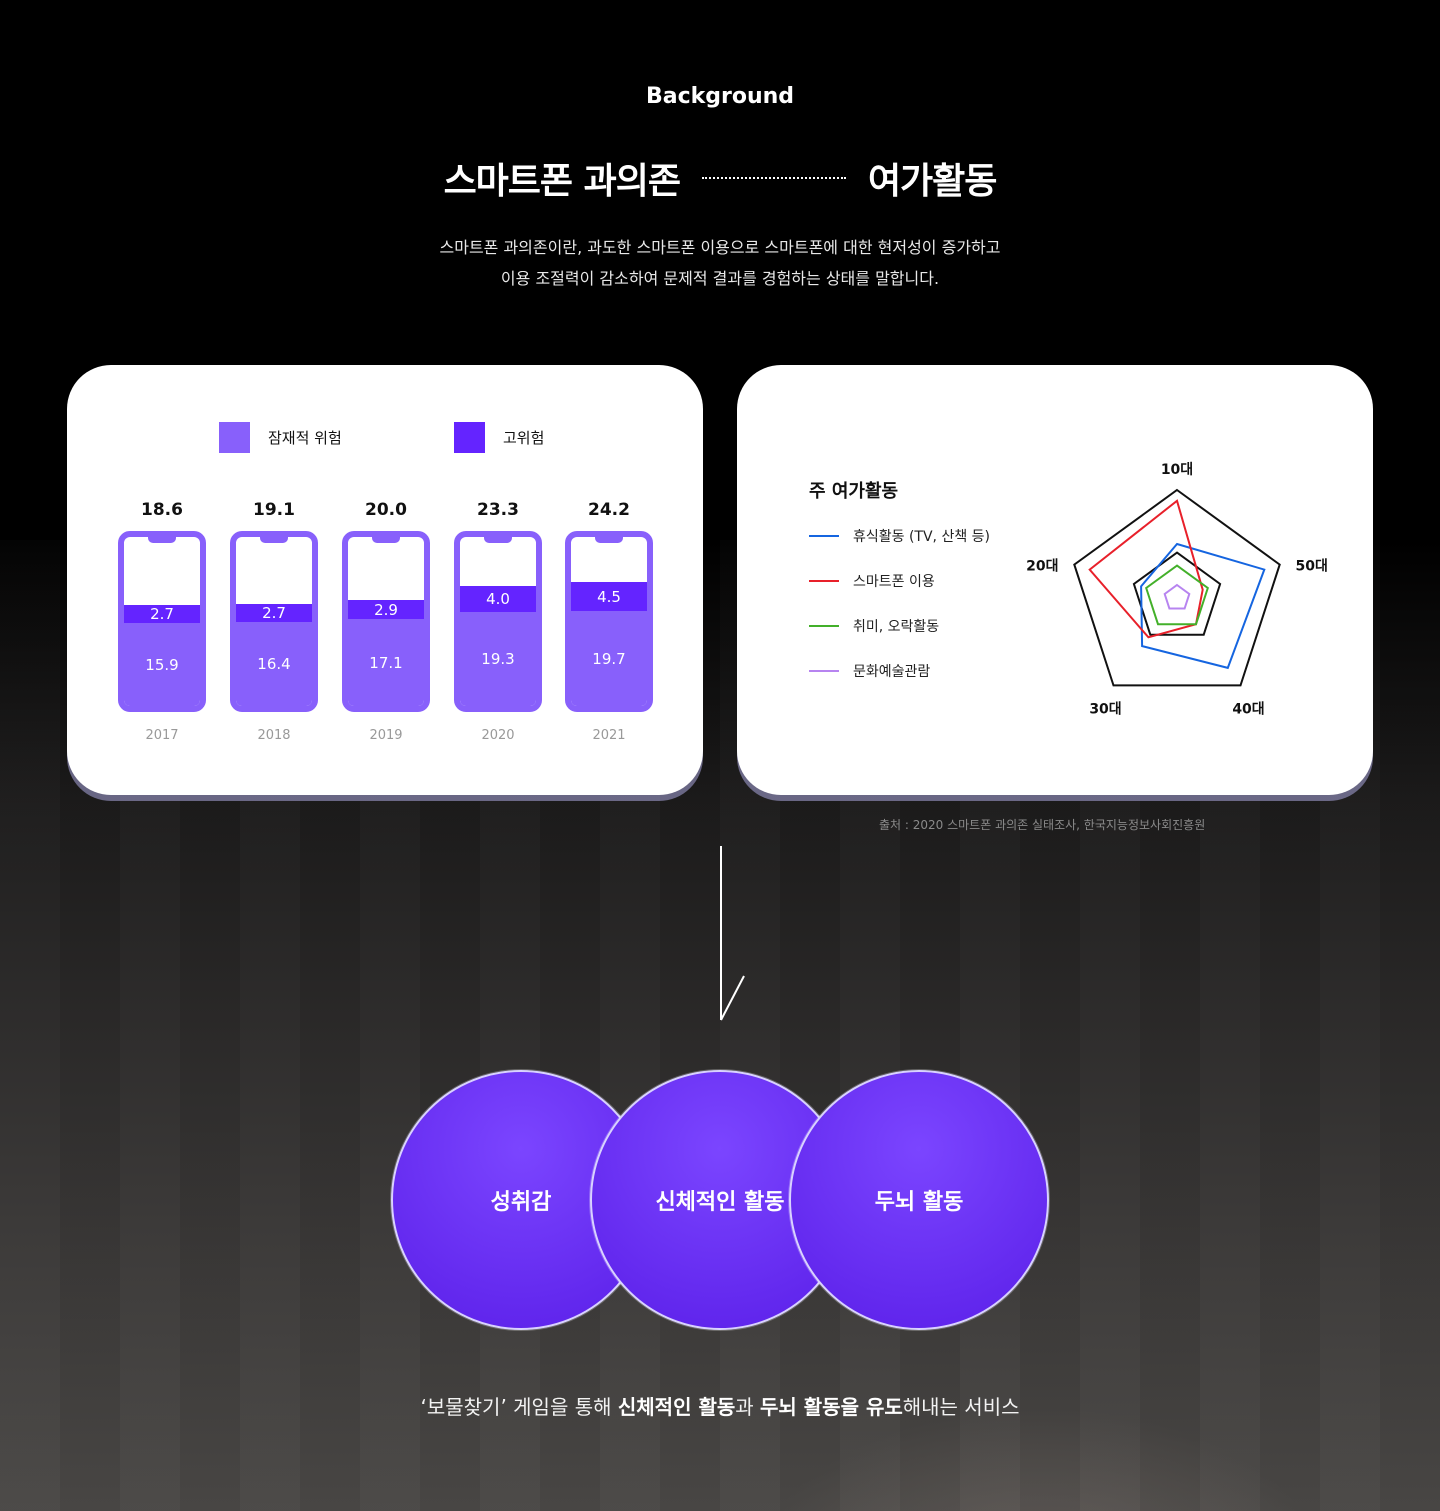 The width and height of the screenshot is (1440, 1511). Describe the element at coordinates (162, 664) in the screenshot. I see `potential-risk-segment: 15.9` at that location.